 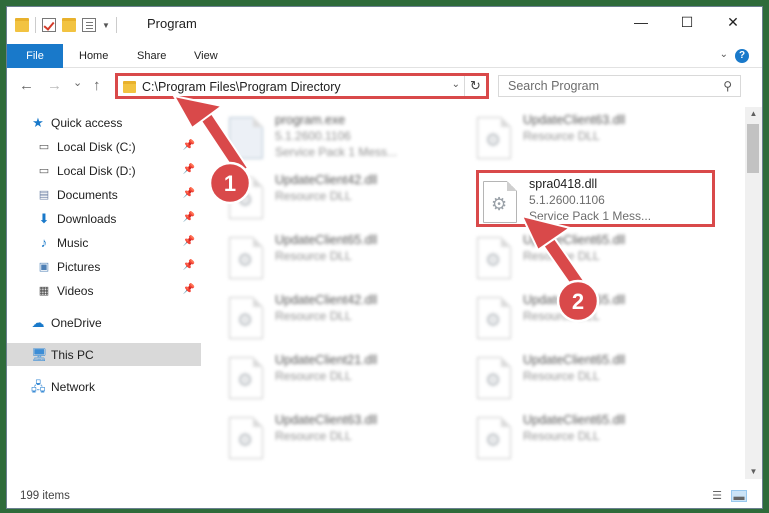 What do you see at coordinates (753, 472) in the screenshot?
I see `scroll-down-arrow-icon: ▼` at bounding box center [753, 472].